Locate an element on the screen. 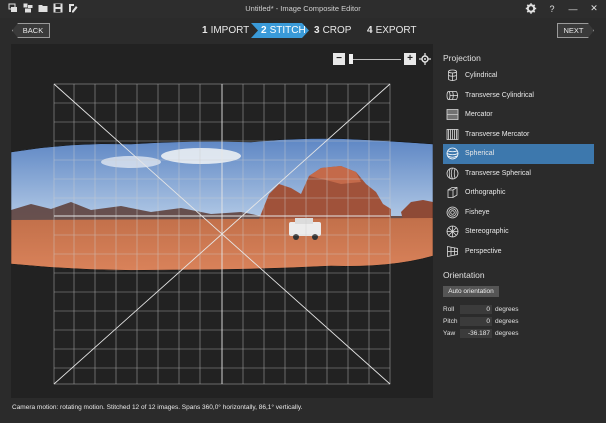  projection-item-mercator: Mercator is located at coordinates (518, 115).